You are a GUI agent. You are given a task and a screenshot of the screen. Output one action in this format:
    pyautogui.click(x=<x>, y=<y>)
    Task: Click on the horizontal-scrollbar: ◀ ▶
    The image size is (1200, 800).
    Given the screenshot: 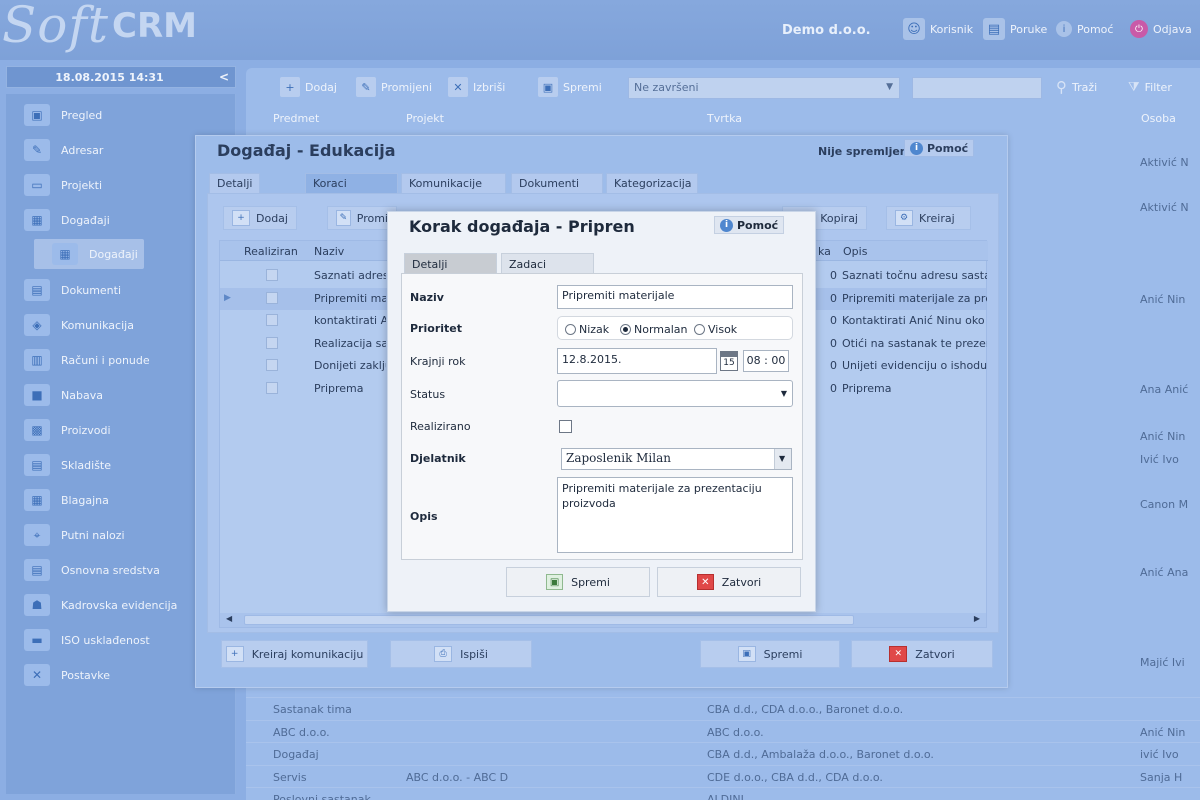 What is the action you would take?
    pyautogui.click(x=603, y=620)
    